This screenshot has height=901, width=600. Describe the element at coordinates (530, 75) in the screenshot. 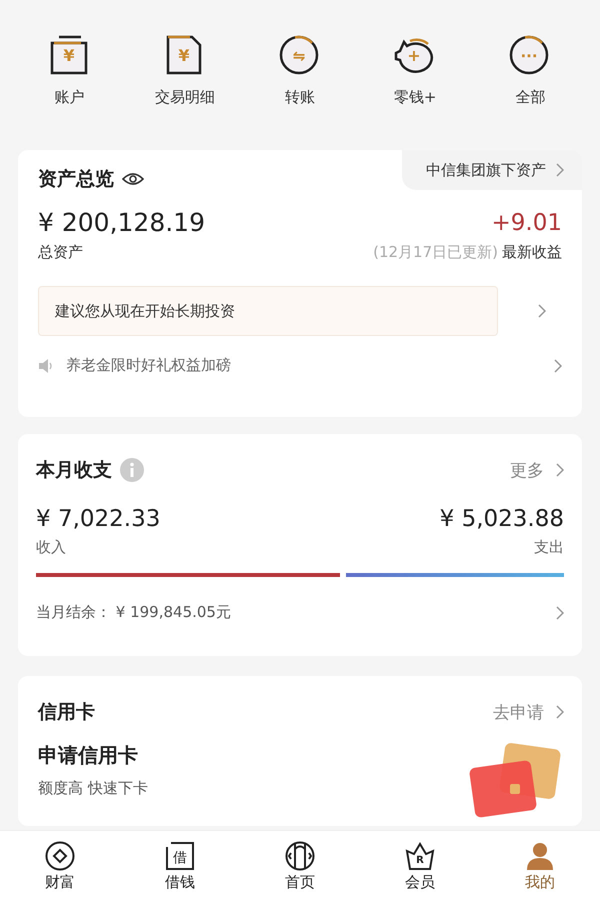

I see `quick-action-button: ··· 全部` at that location.